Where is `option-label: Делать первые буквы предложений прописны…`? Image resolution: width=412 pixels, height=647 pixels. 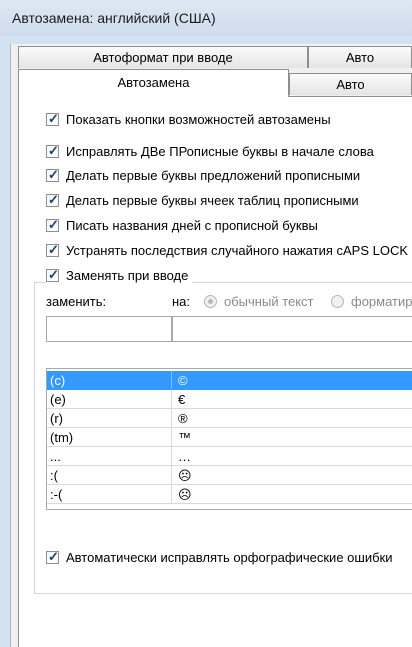
option-label: Делать первые буквы предложений прописны… is located at coordinates (213, 175).